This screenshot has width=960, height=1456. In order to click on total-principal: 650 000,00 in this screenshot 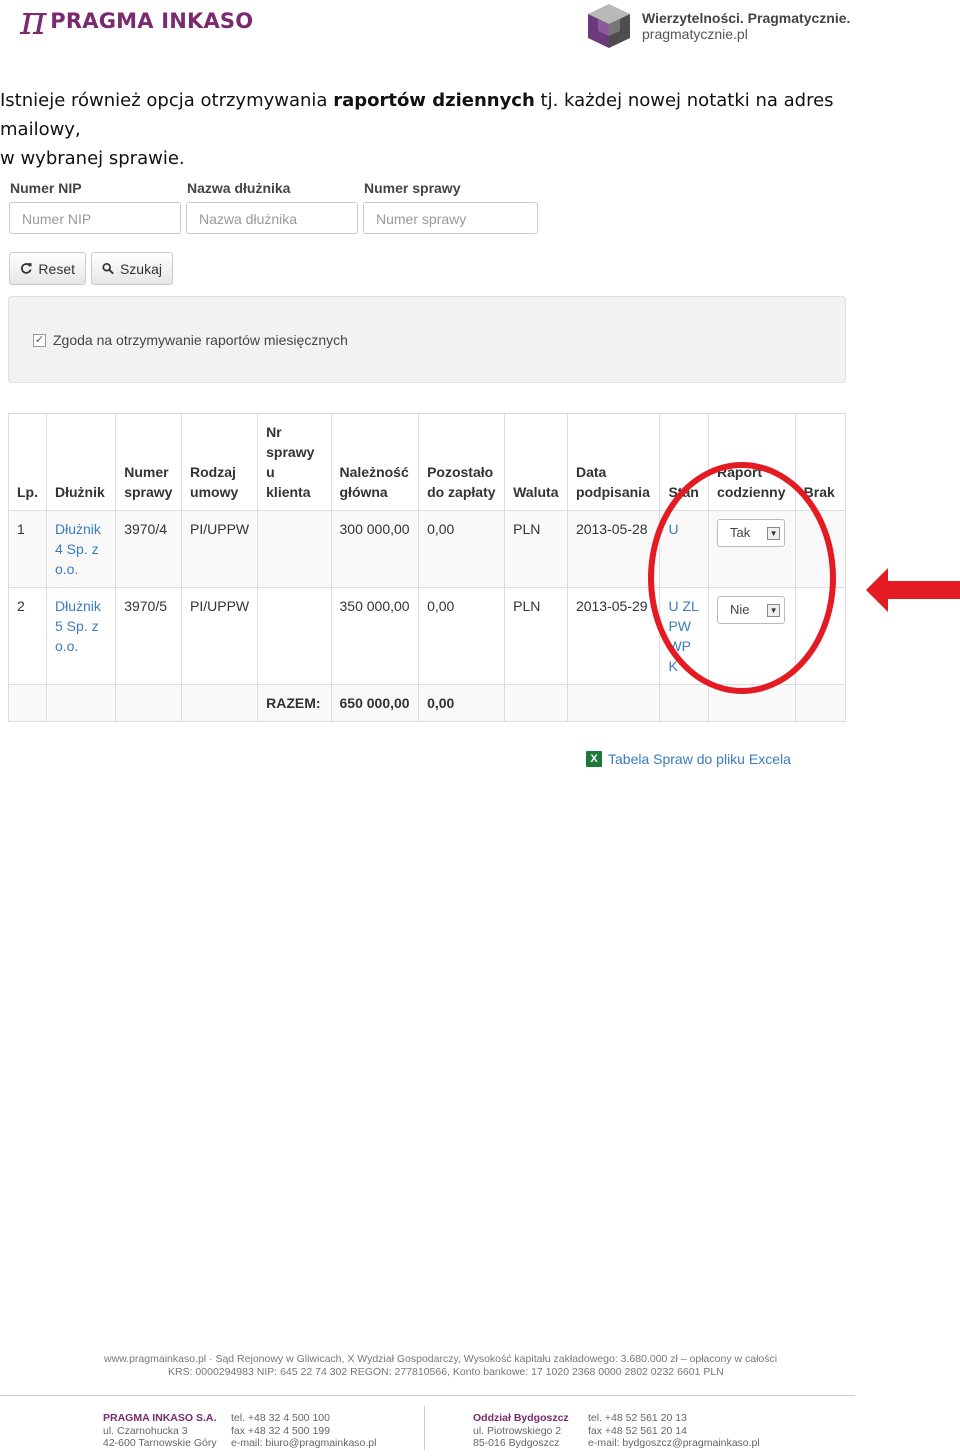, I will do `click(375, 703)`.